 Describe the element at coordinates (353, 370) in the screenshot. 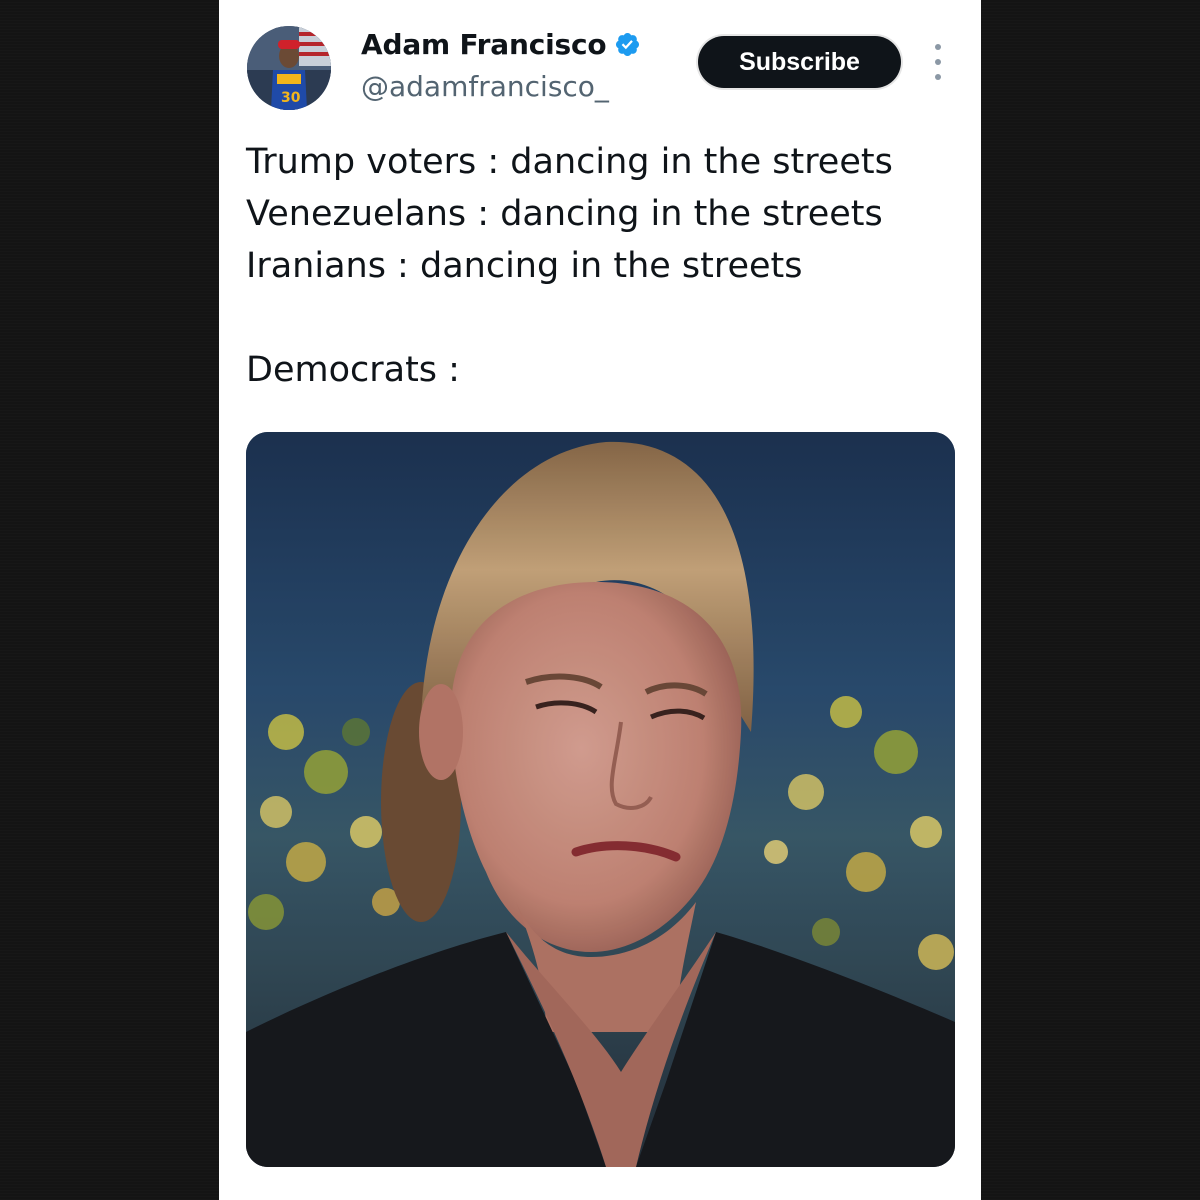

I see `post-text-line: Democrats :` at that location.